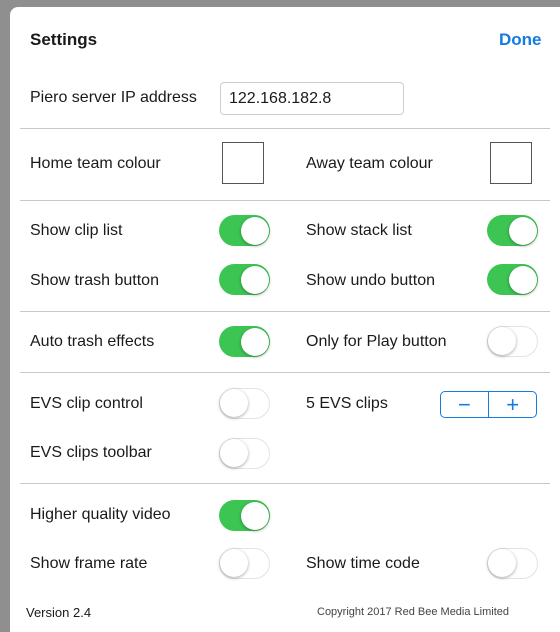 The image size is (560, 632). What do you see at coordinates (370, 280) in the screenshot?
I see `show-undo-button-label: Show undo button` at bounding box center [370, 280].